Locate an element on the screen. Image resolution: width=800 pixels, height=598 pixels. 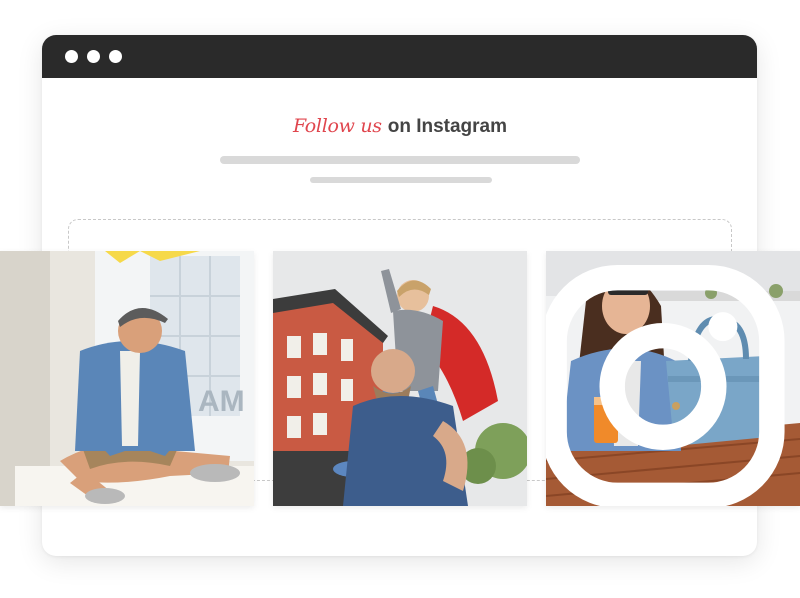
browser-titlebar is located at coordinates (399, 56).